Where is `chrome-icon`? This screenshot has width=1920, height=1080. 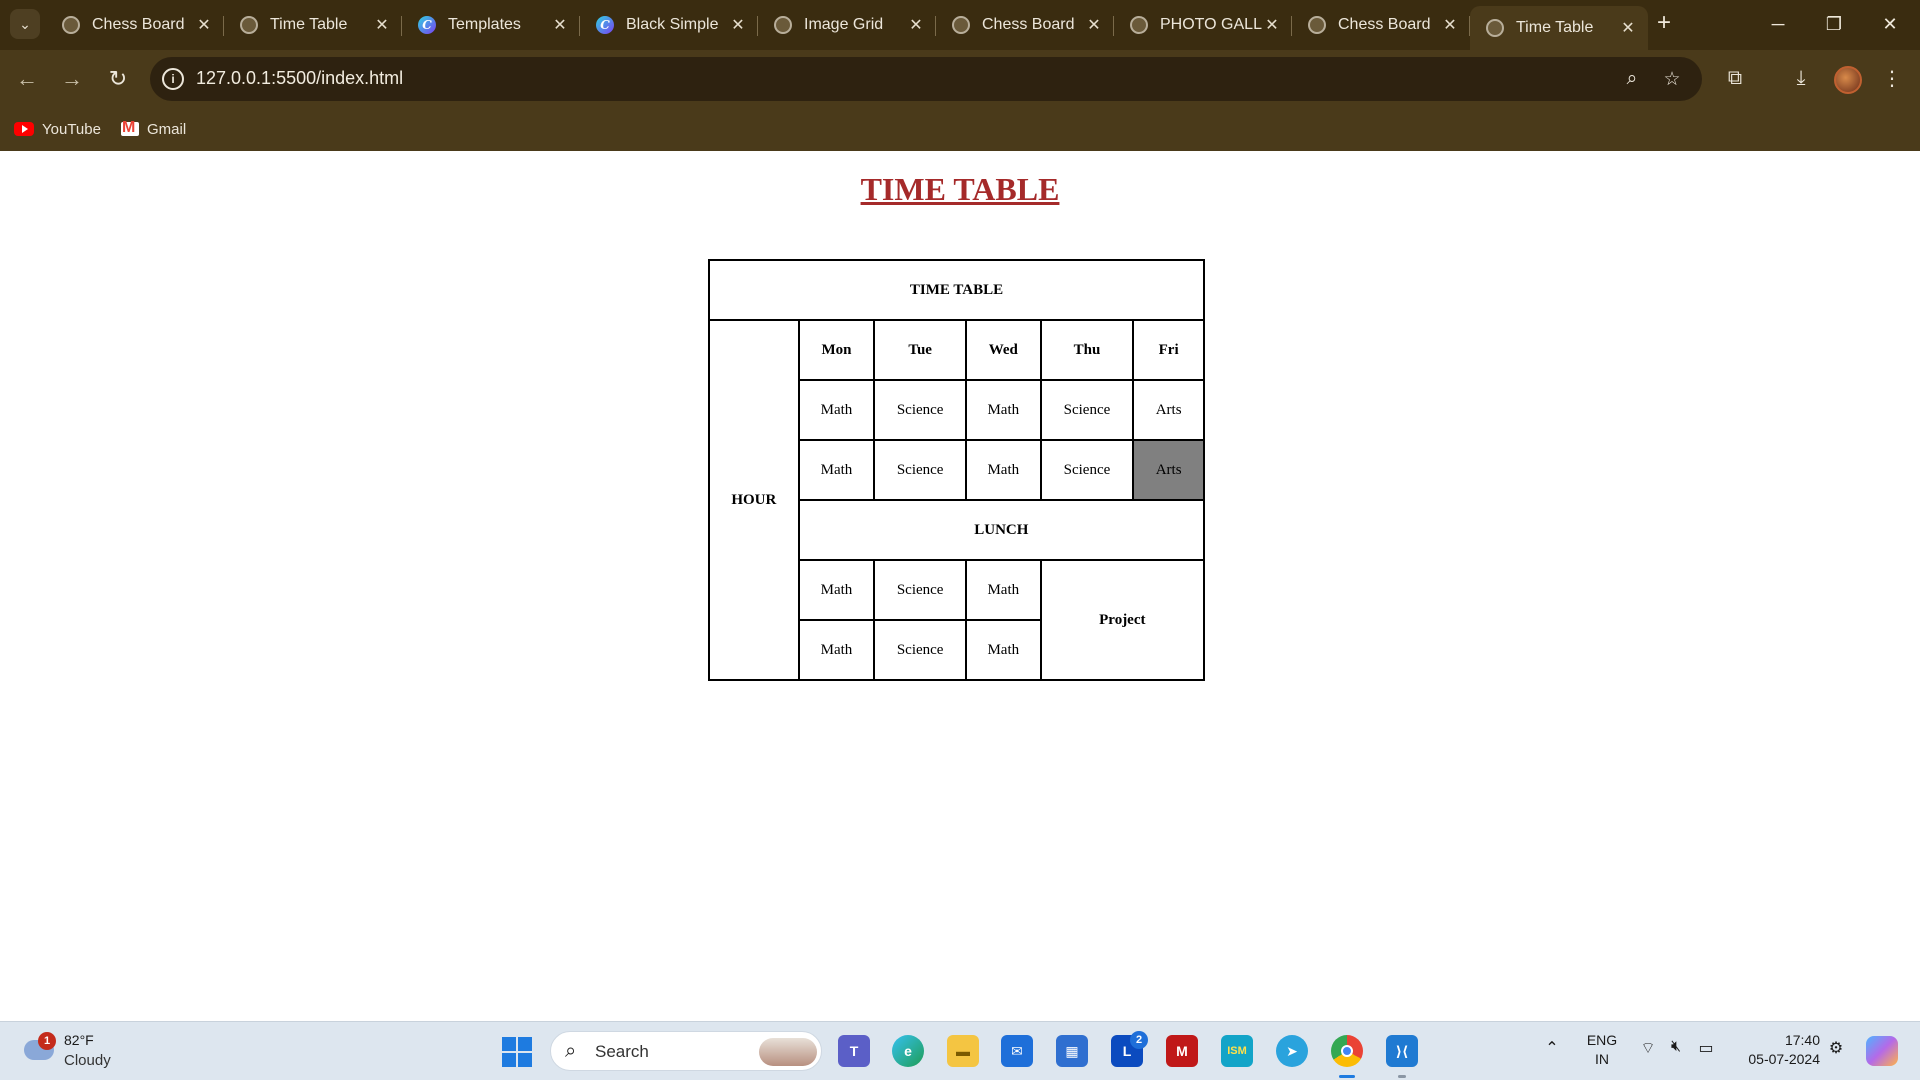 chrome-icon is located at coordinates (1347, 1051).